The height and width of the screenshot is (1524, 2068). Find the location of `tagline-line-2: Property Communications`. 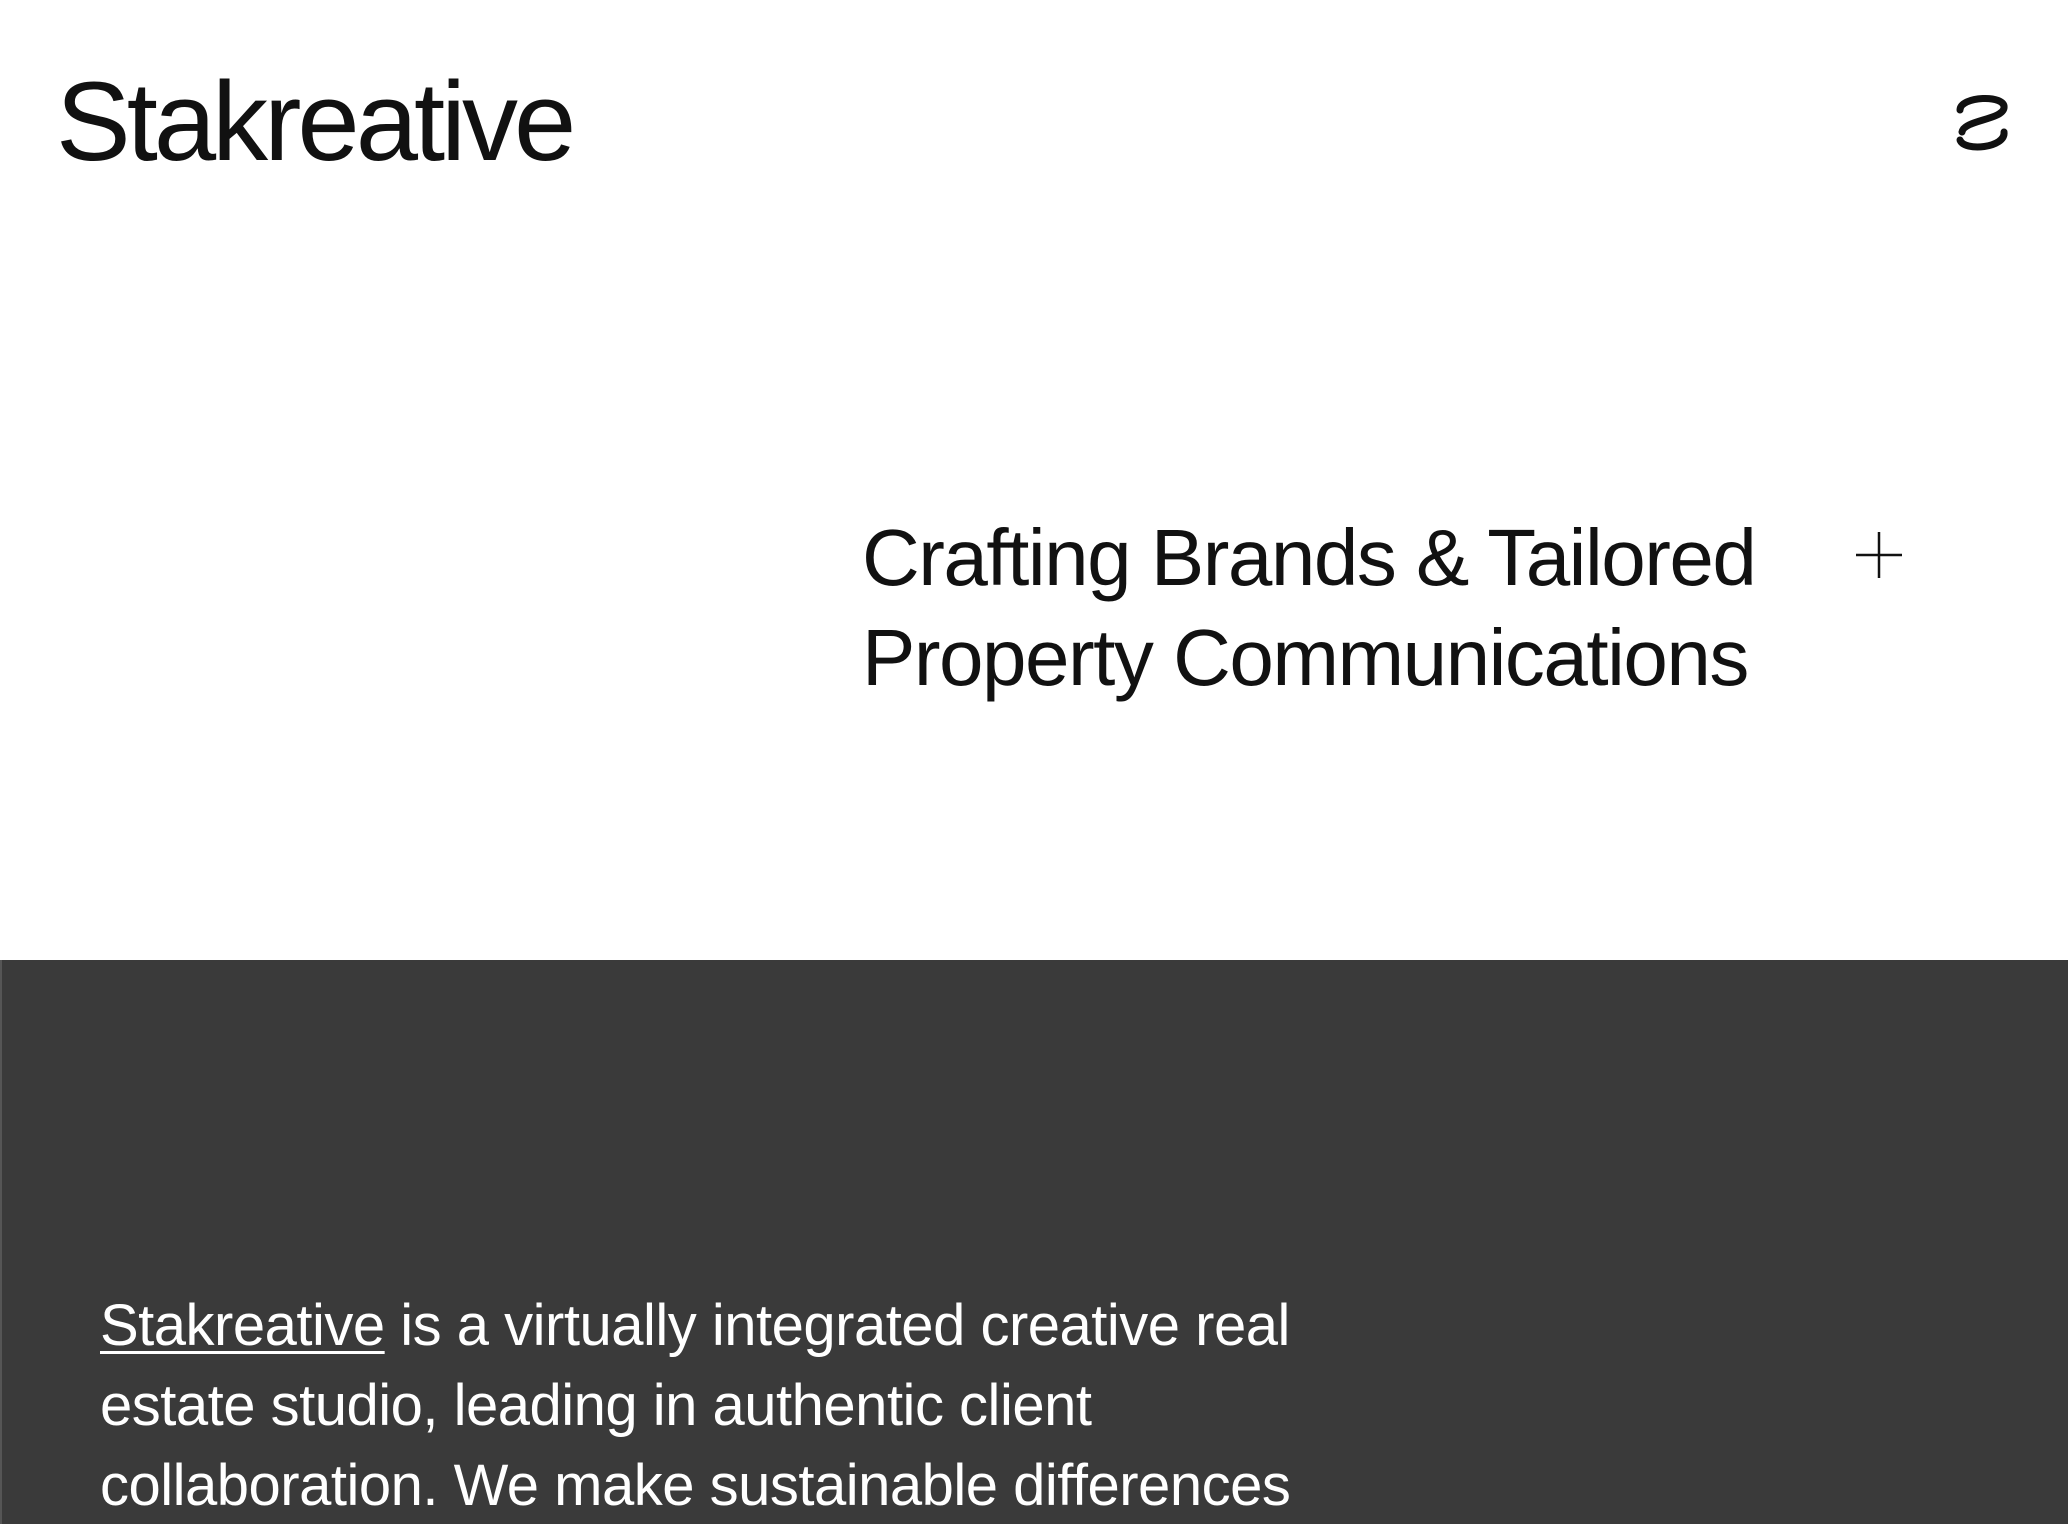

tagline-line-2: Property Communications is located at coordinates (1305, 657).